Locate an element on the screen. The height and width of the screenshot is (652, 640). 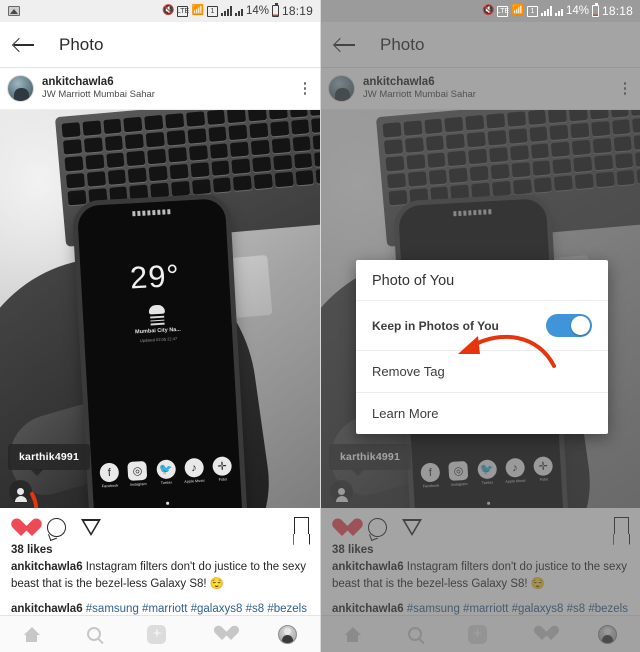
app-twitter: 🐦Twitter is located at coordinates (166, 472).